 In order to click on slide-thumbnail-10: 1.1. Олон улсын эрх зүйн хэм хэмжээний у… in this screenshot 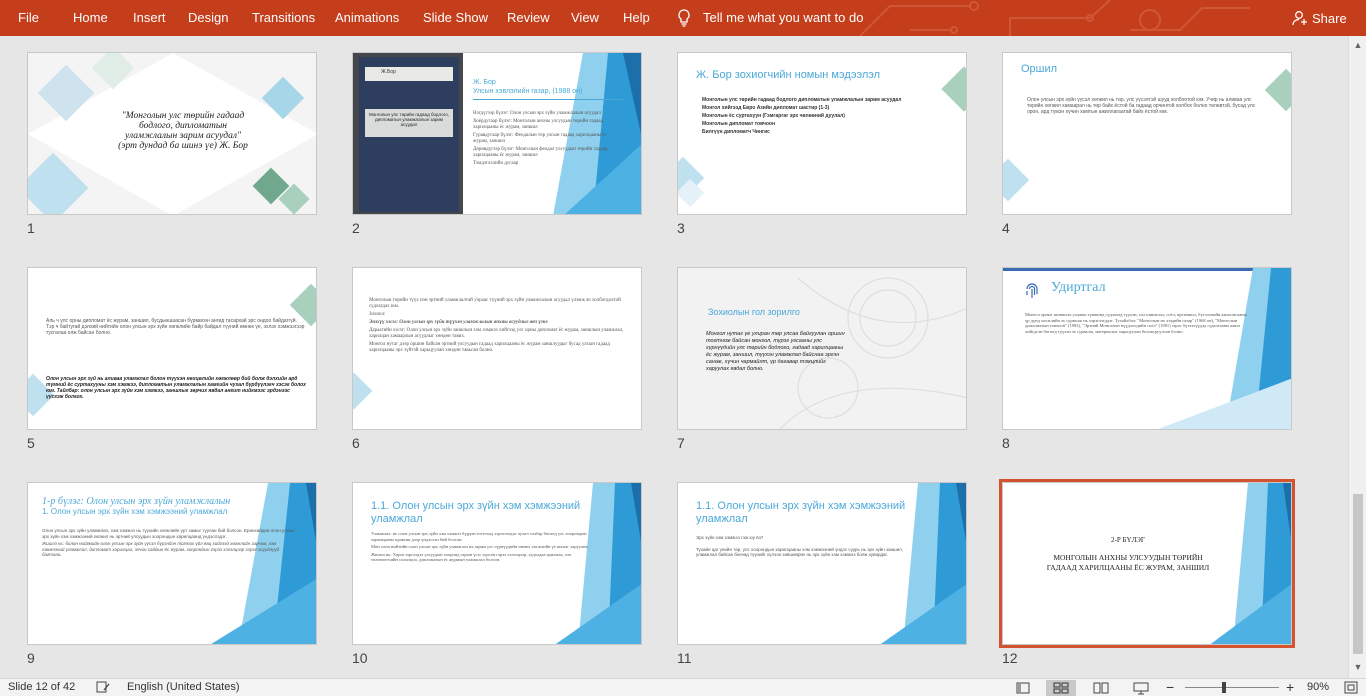, I will do `click(497, 576)`.